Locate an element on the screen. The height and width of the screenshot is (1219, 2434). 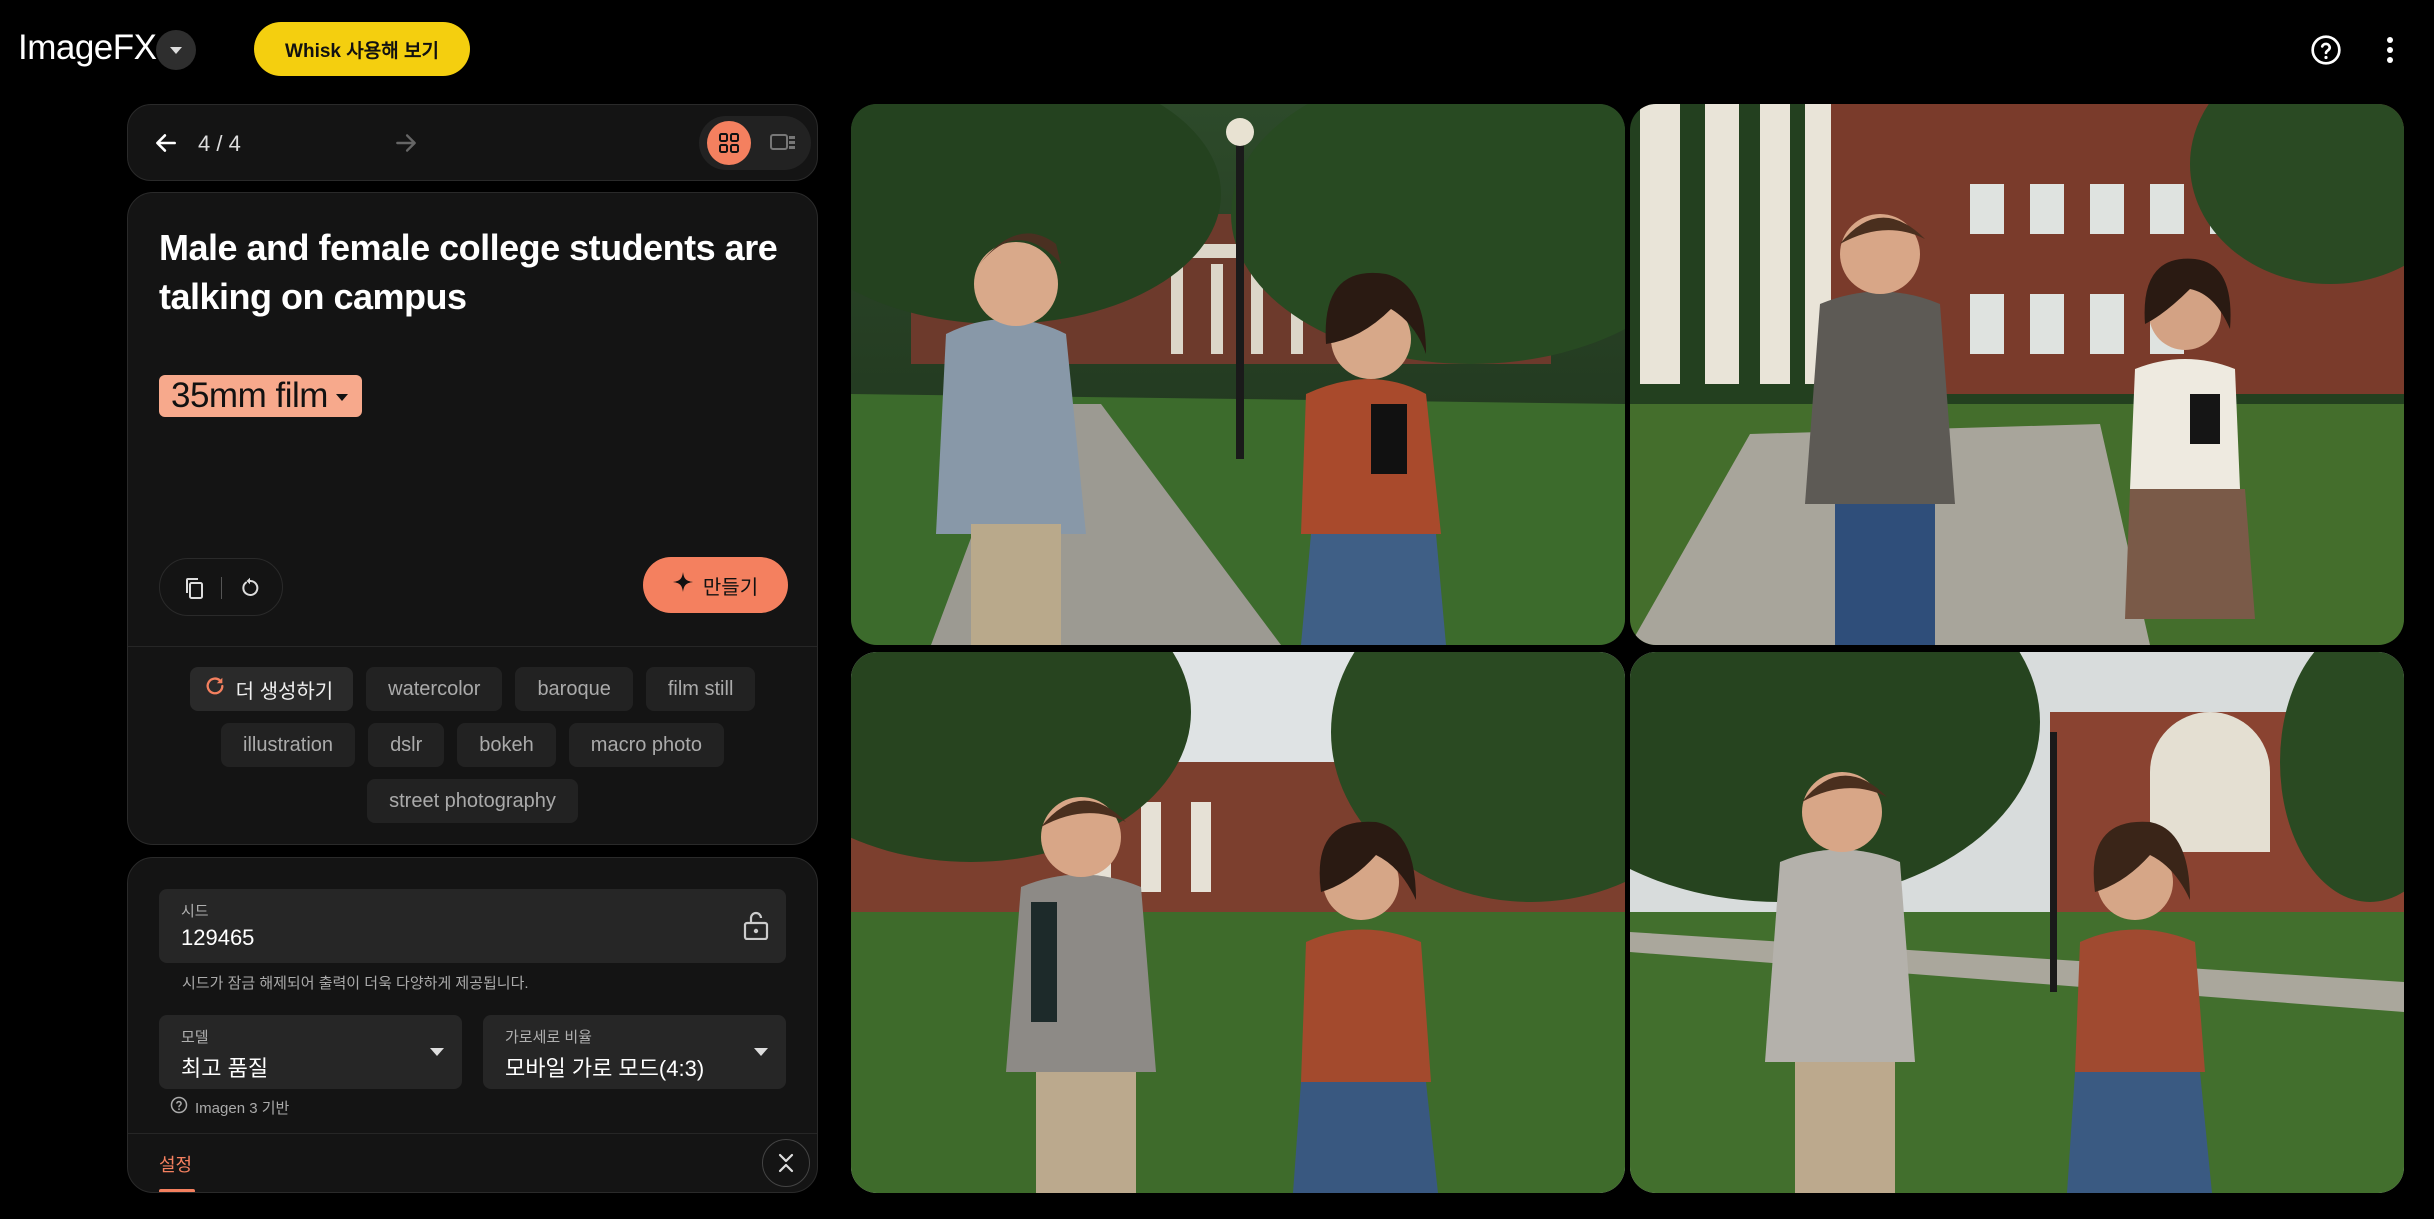
prompt-tools is located at coordinates (221, 587).